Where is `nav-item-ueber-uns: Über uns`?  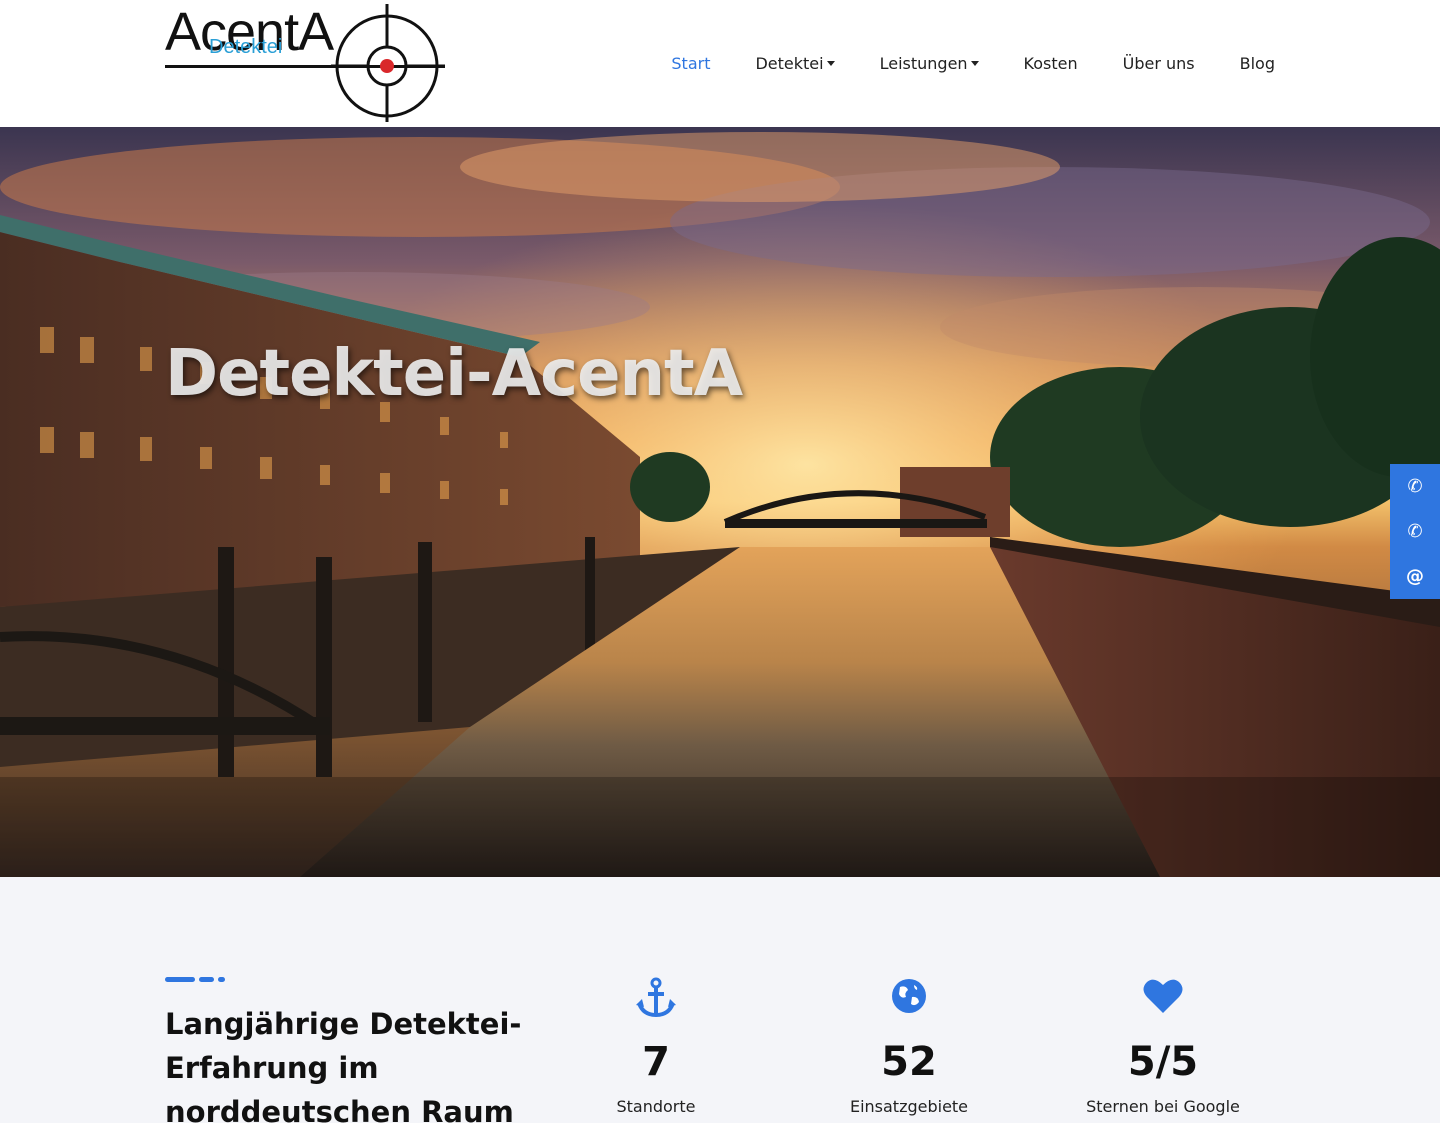
nav-item-ueber-uns: Über uns is located at coordinates (1159, 64).